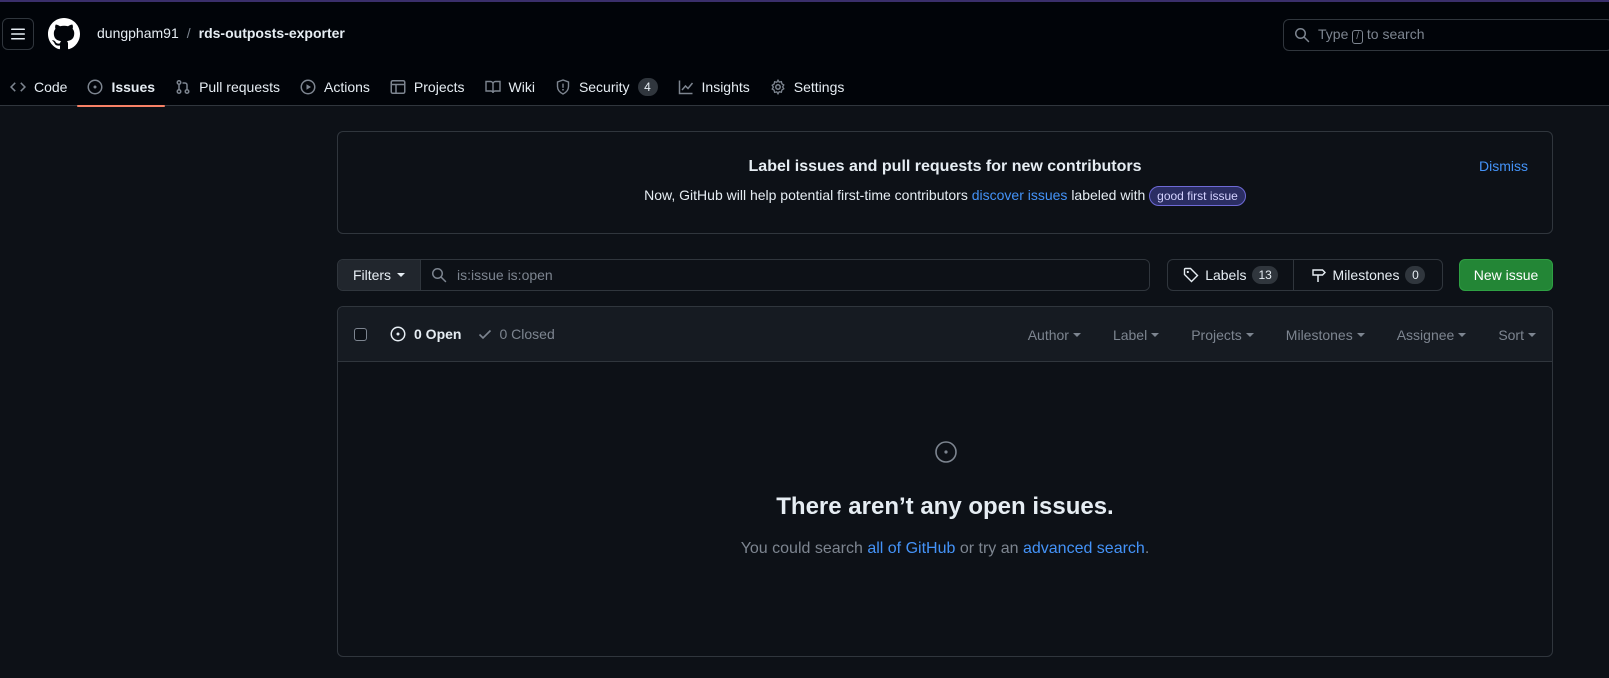 This screenshot has width=1609, height=678. I want to click on tab-code-label: Code, so click(51, 87).